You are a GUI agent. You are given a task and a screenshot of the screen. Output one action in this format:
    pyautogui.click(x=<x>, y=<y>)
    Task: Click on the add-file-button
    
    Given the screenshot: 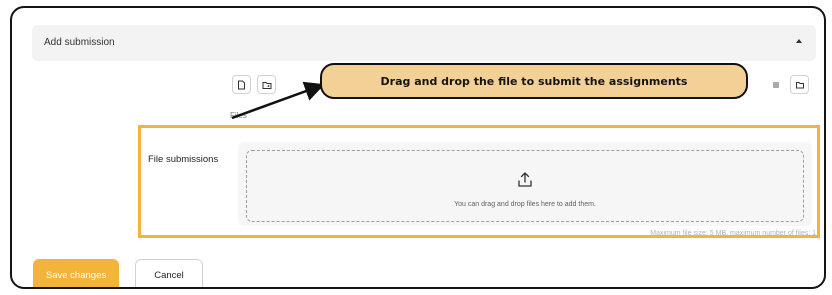 What is the action you would take?
    pyautogui.click(x=241, y=84)
    